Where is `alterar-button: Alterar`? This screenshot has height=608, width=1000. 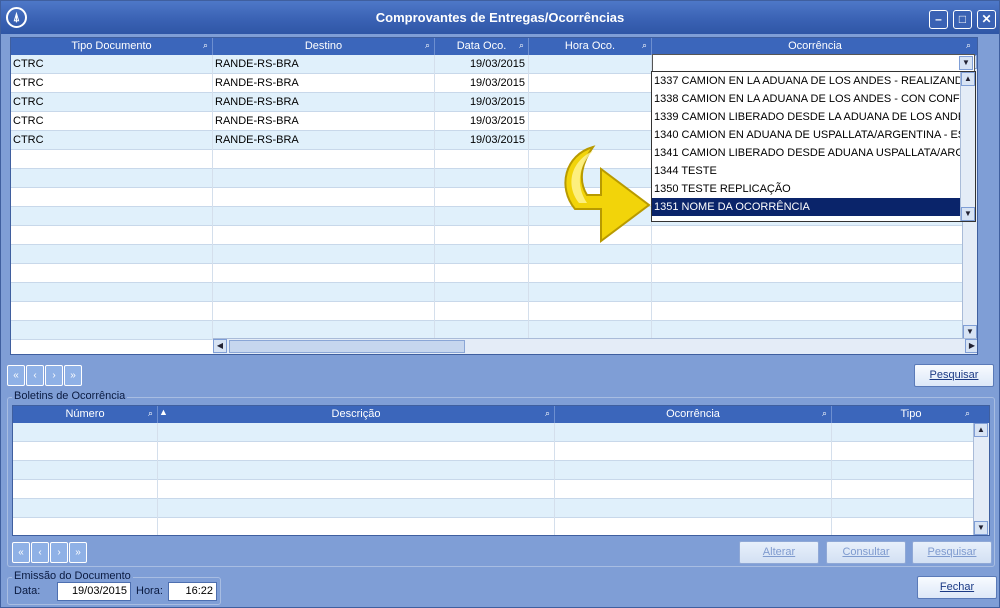
alterar-button: Alterar is located at coordinates (779, 552).